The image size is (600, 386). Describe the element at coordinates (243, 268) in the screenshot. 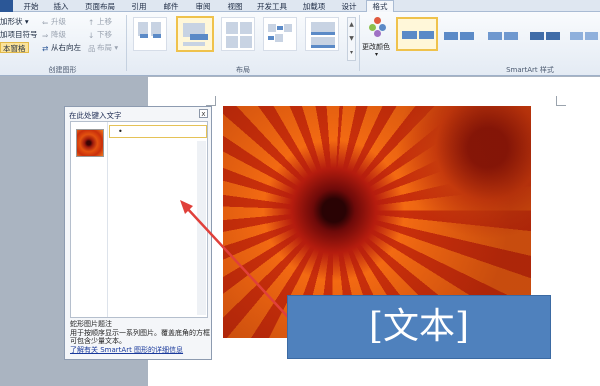

I see `arrow-shaft` at that location.